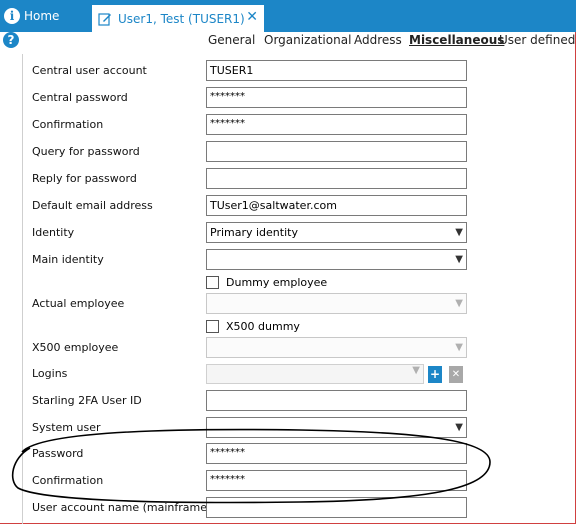  Describe the element at coordinates (336, 97) in the screenshot. I see `central-password-input: *******` at that location.